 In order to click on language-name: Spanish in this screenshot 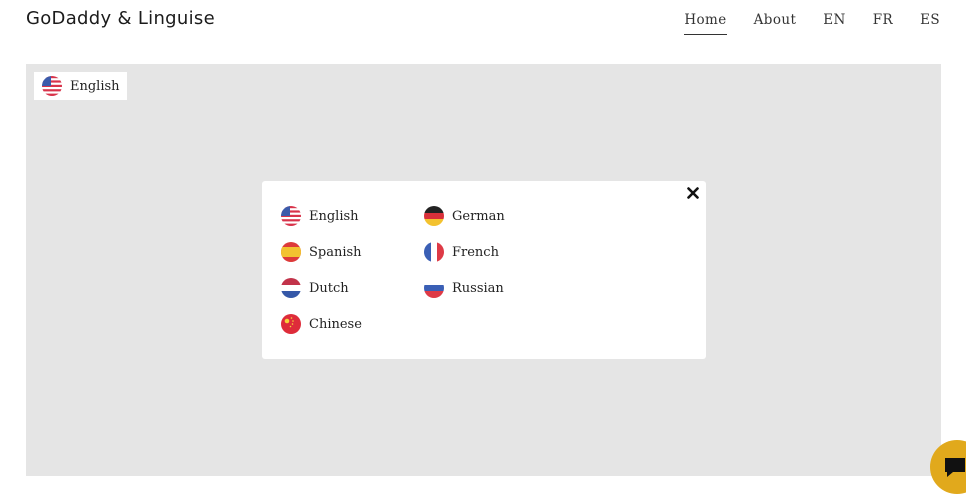, I will do `click(335, 252)`.